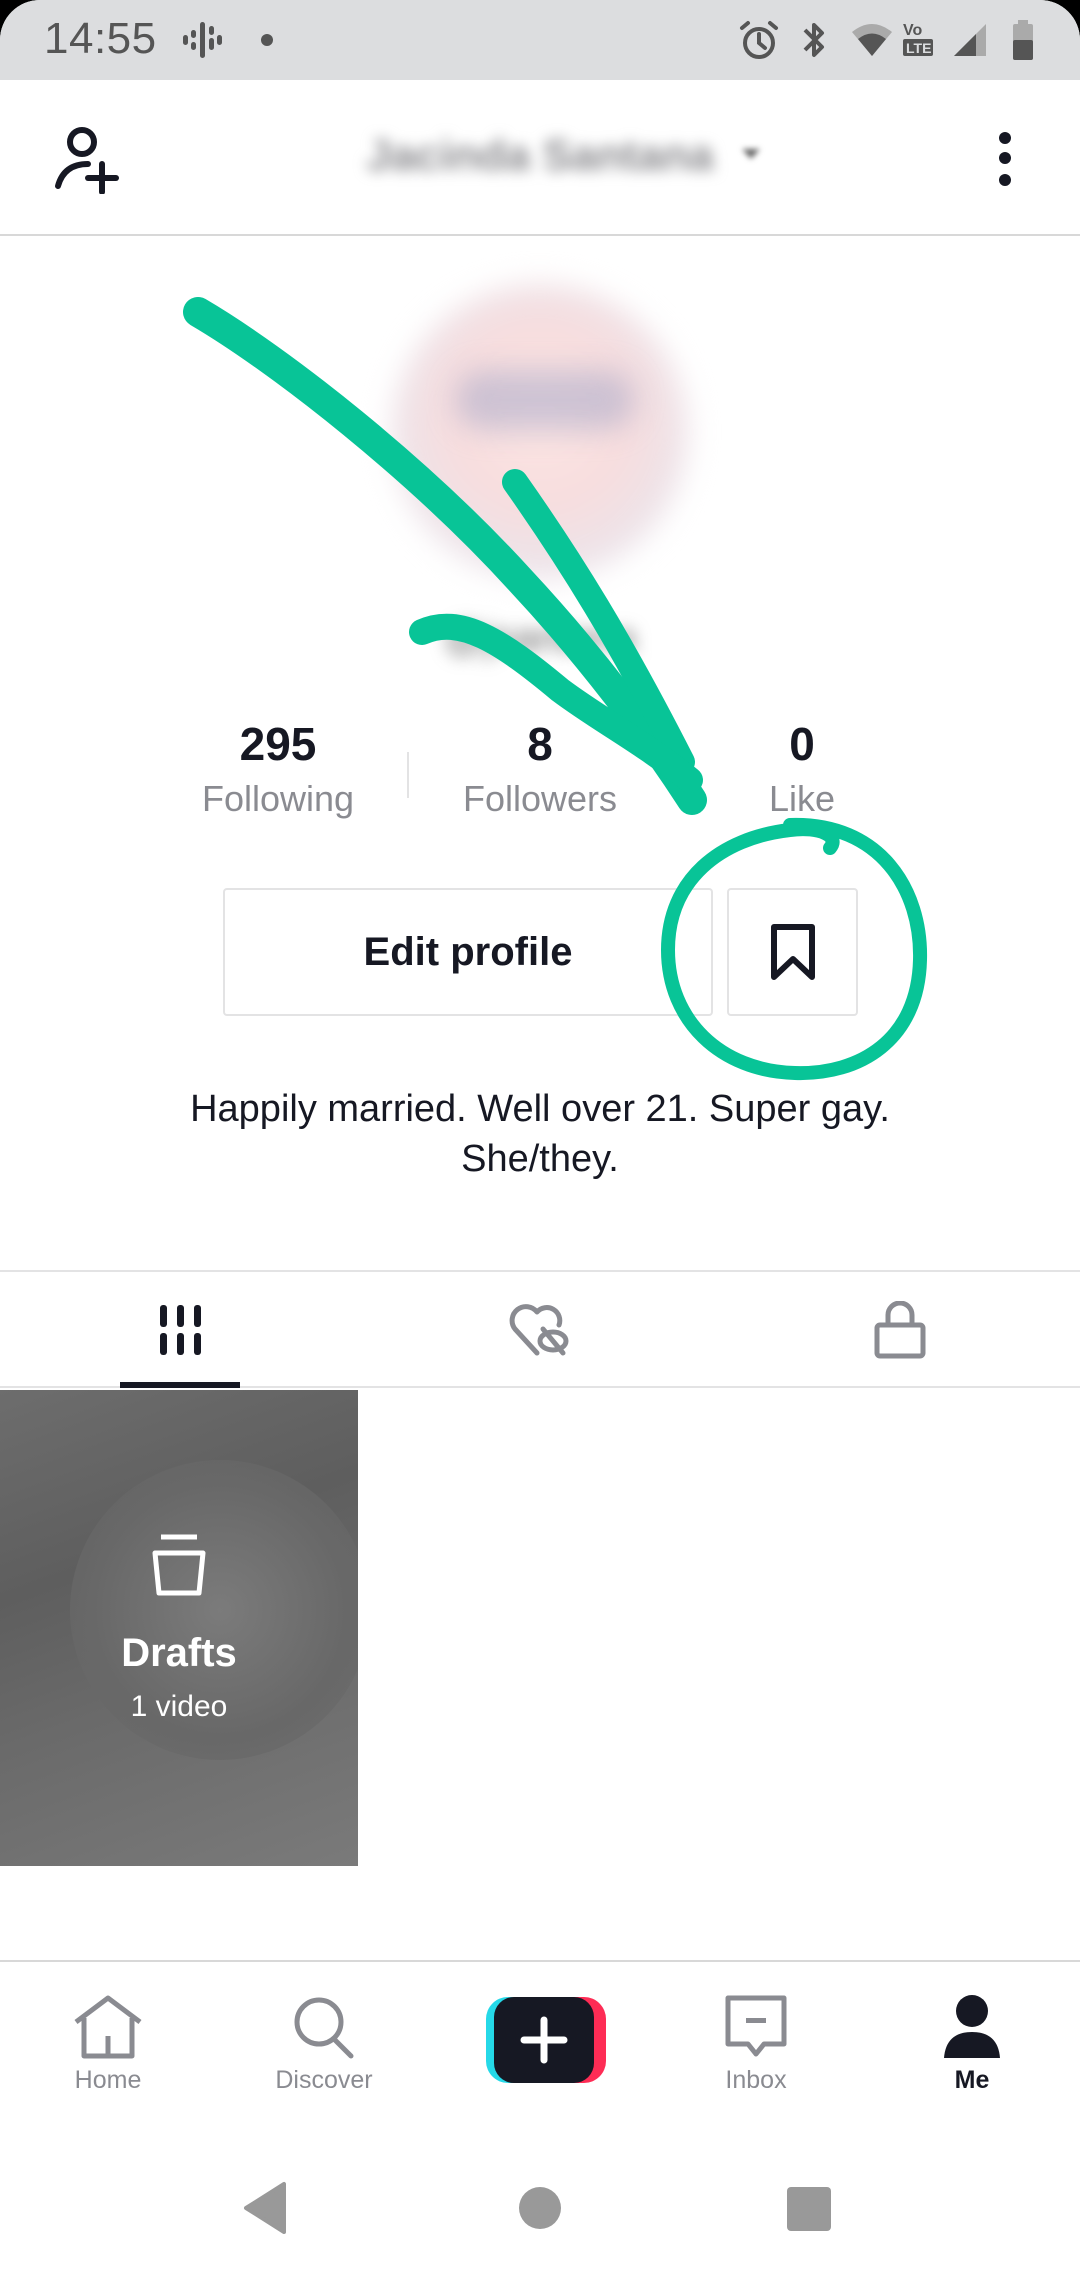  Describe the element at coordinates (180, 1385) in the screenshot. I see `active-tab-indicator` at that location.